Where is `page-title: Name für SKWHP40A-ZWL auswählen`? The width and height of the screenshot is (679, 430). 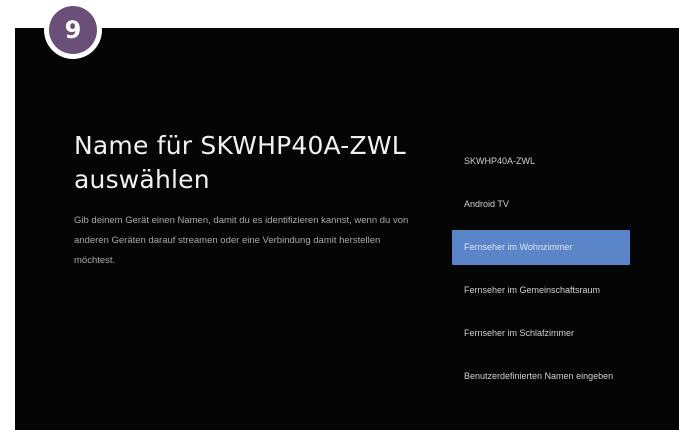 page-title: Name für SKWHP40A-ZWL auswählen is located at coordinates (240, 162).